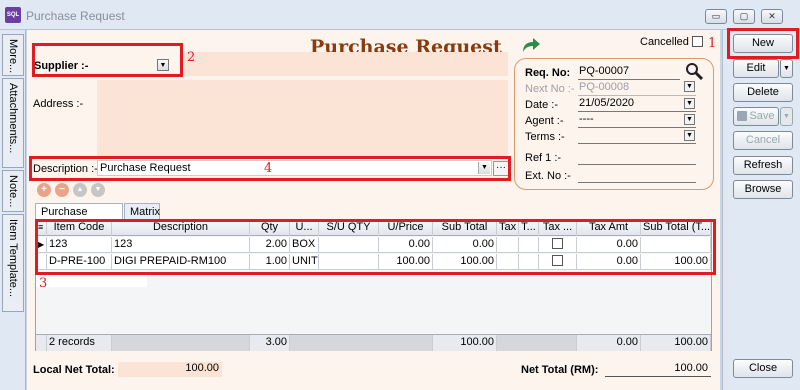 Image resolution: width=800 pixels, height=390 pixels. I want to click on annotation-1: 1, so click(712, 43).